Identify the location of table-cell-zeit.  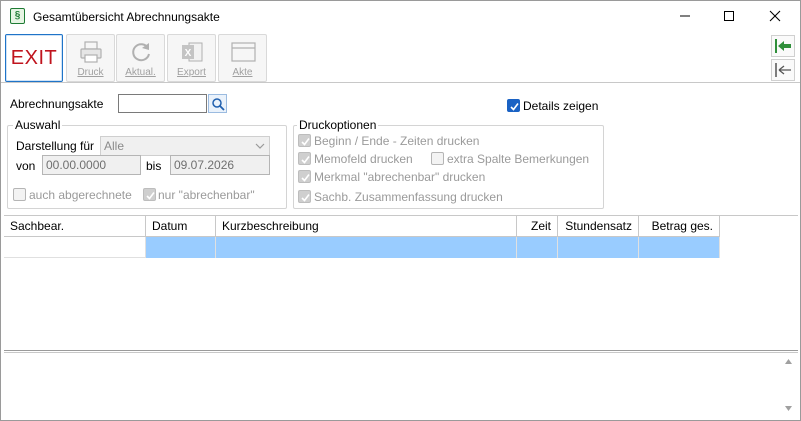
(537, 247).